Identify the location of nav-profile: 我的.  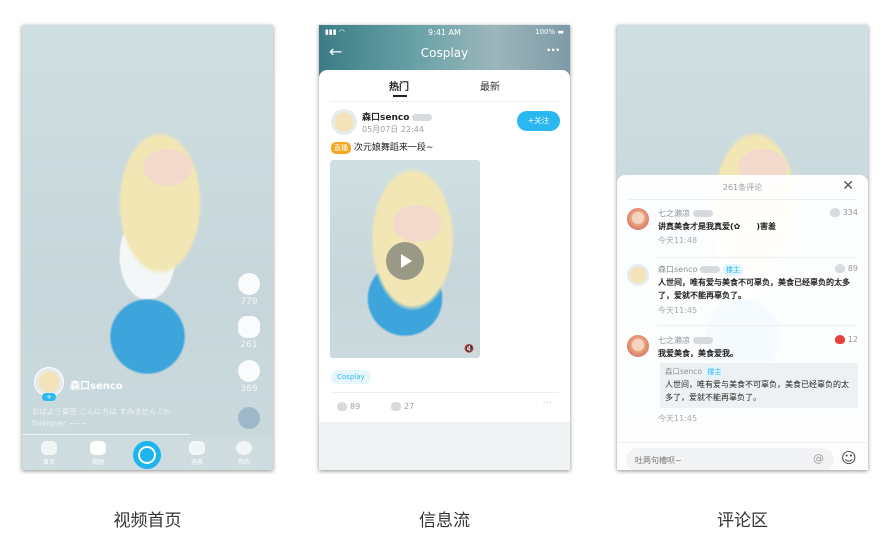
(244, 453).